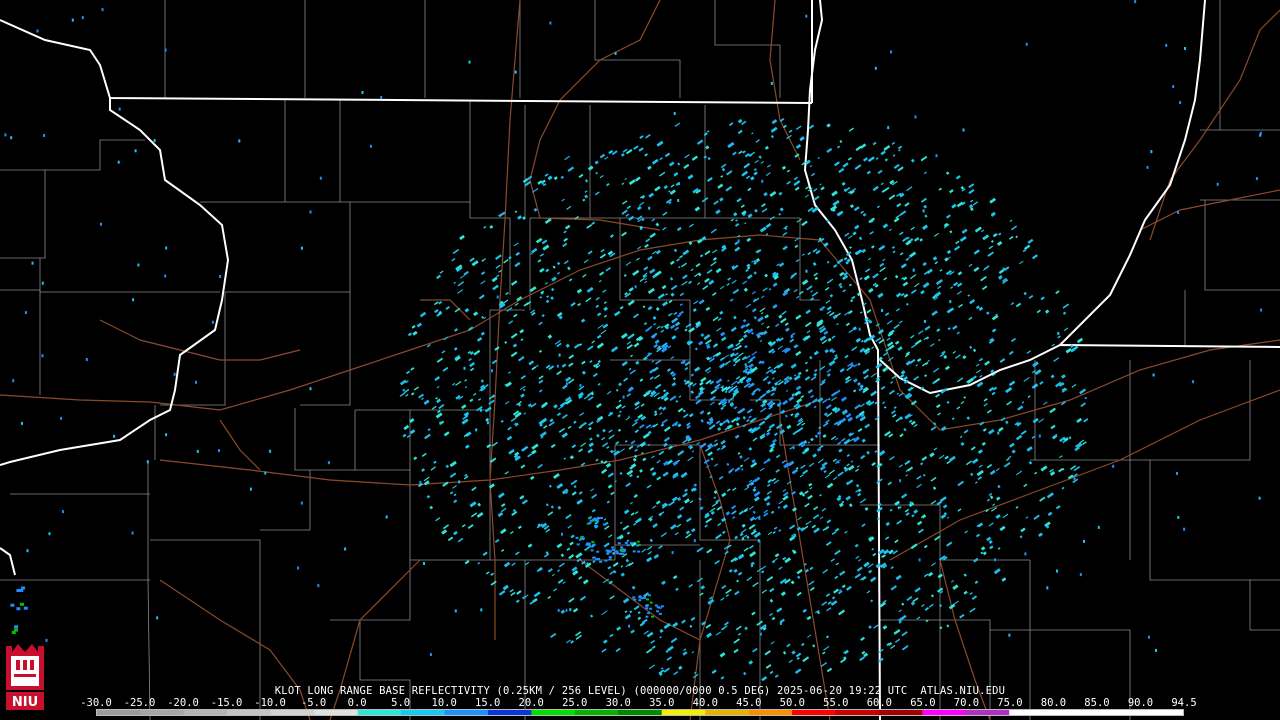  What do you see at coordinates (742, 400) in the screenshot?
I see `radar-site-marker` at bounding box center [742, 400].